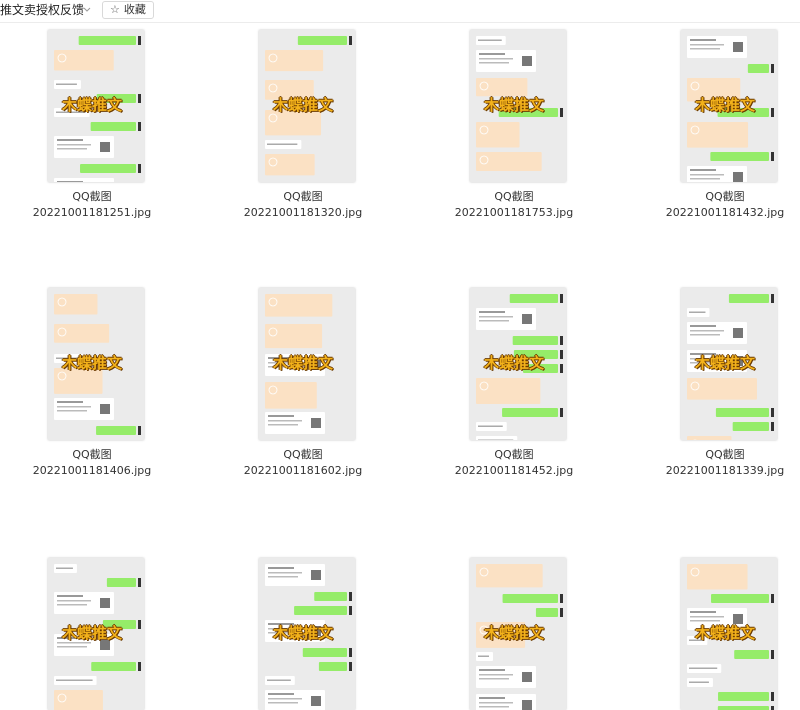 The image size is (800, 710). Describe the element at coordinates (92, 212) in the screenshot. I see `file-name: 20221001181251.jpg` at that location.